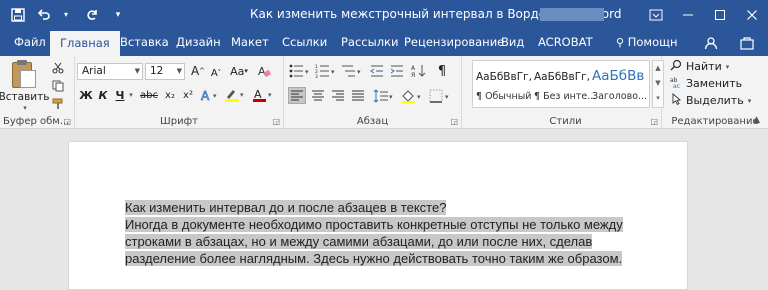 The height and width of the screenshot is (290, 768). What do you see at coordinates (157, 71) in the screenshot?
I see `font-size-value: 12` at bounding box center [157, 71].